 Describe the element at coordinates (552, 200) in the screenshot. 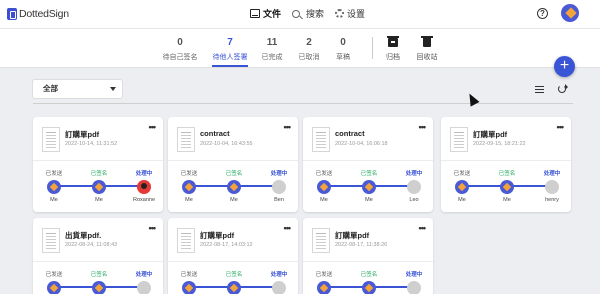

I see `signer-name: henry` at that location.